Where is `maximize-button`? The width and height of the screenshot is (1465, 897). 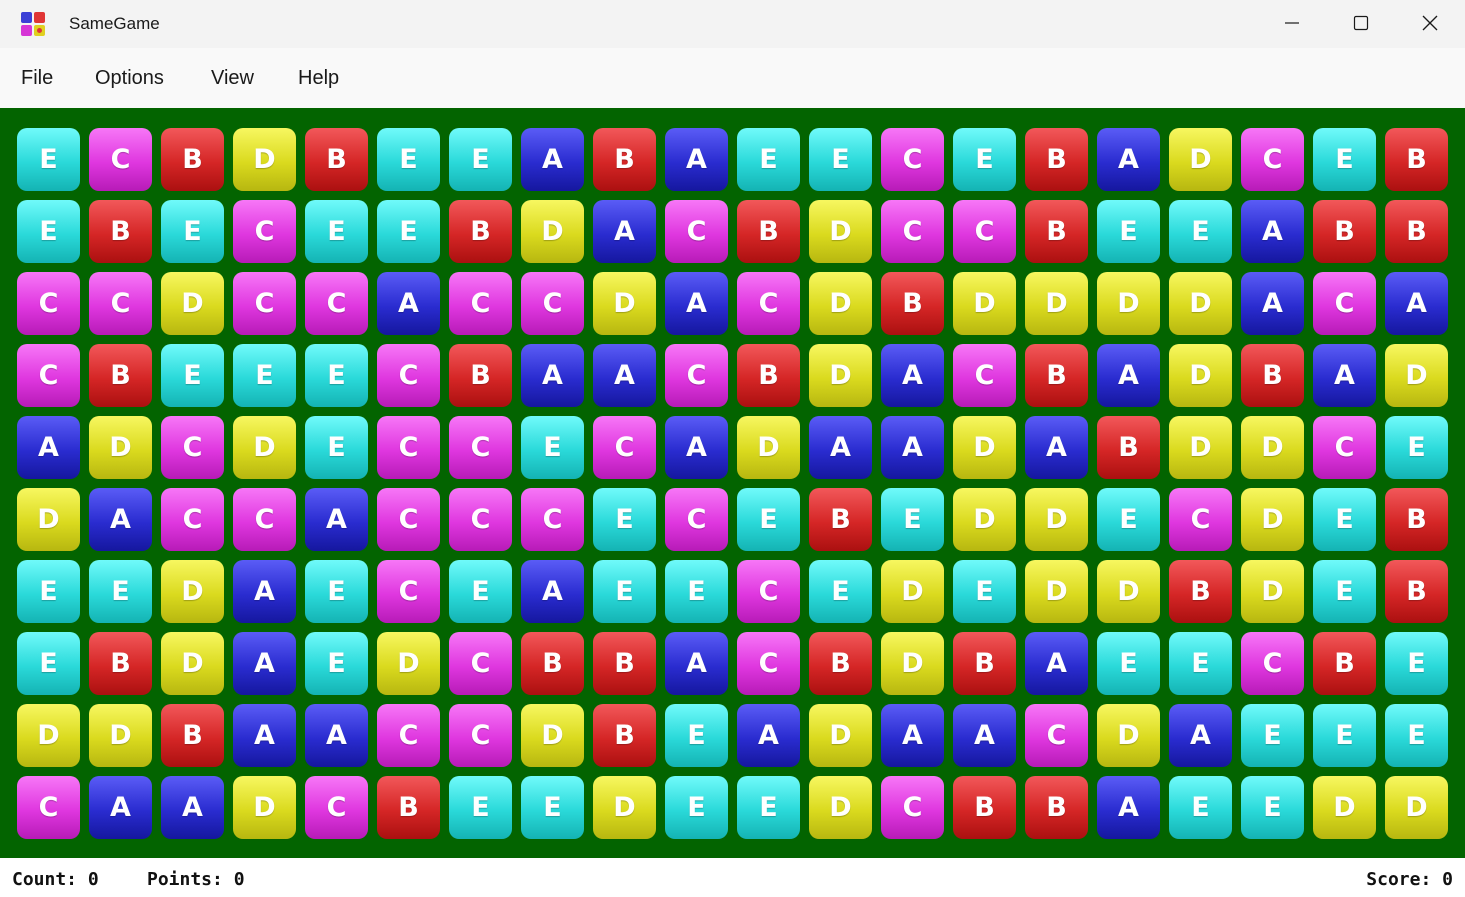 maximize-button is located at coordinates (1360, 23).